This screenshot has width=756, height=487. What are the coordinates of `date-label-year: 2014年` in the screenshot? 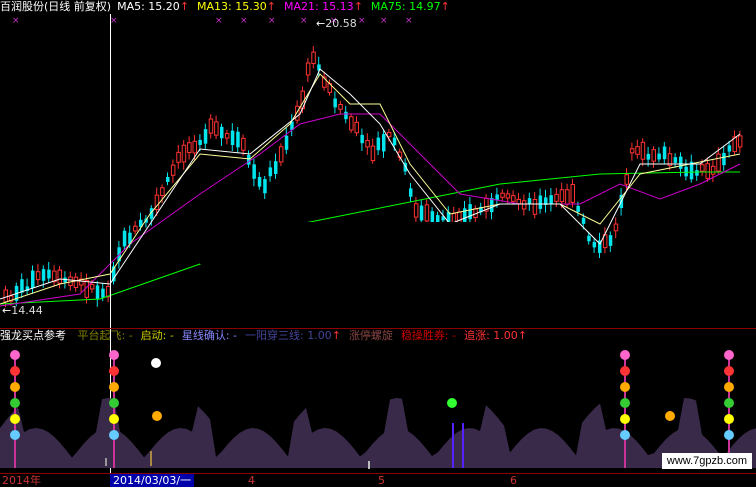 It's located at (21, 480).